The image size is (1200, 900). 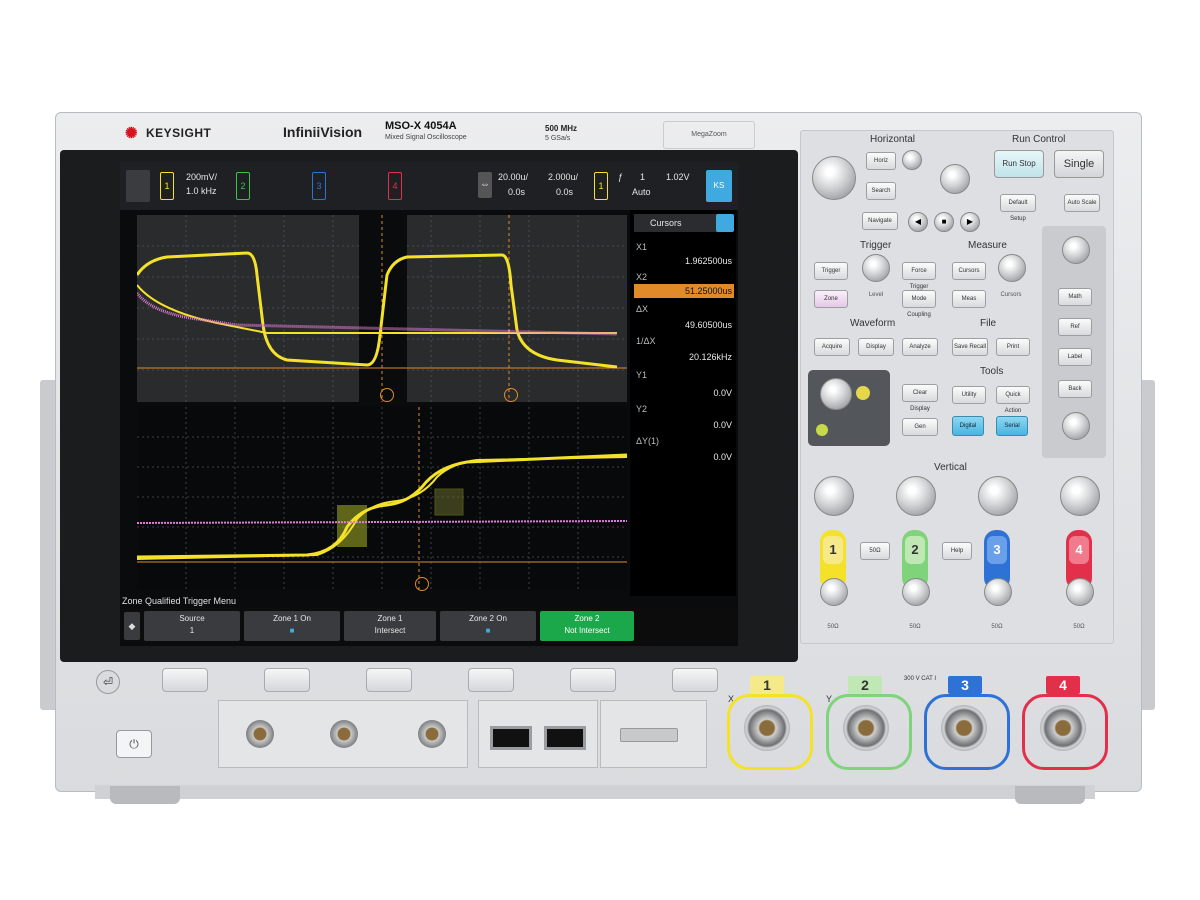 I want to click on display-button: Display, so click(x=876, y=347).